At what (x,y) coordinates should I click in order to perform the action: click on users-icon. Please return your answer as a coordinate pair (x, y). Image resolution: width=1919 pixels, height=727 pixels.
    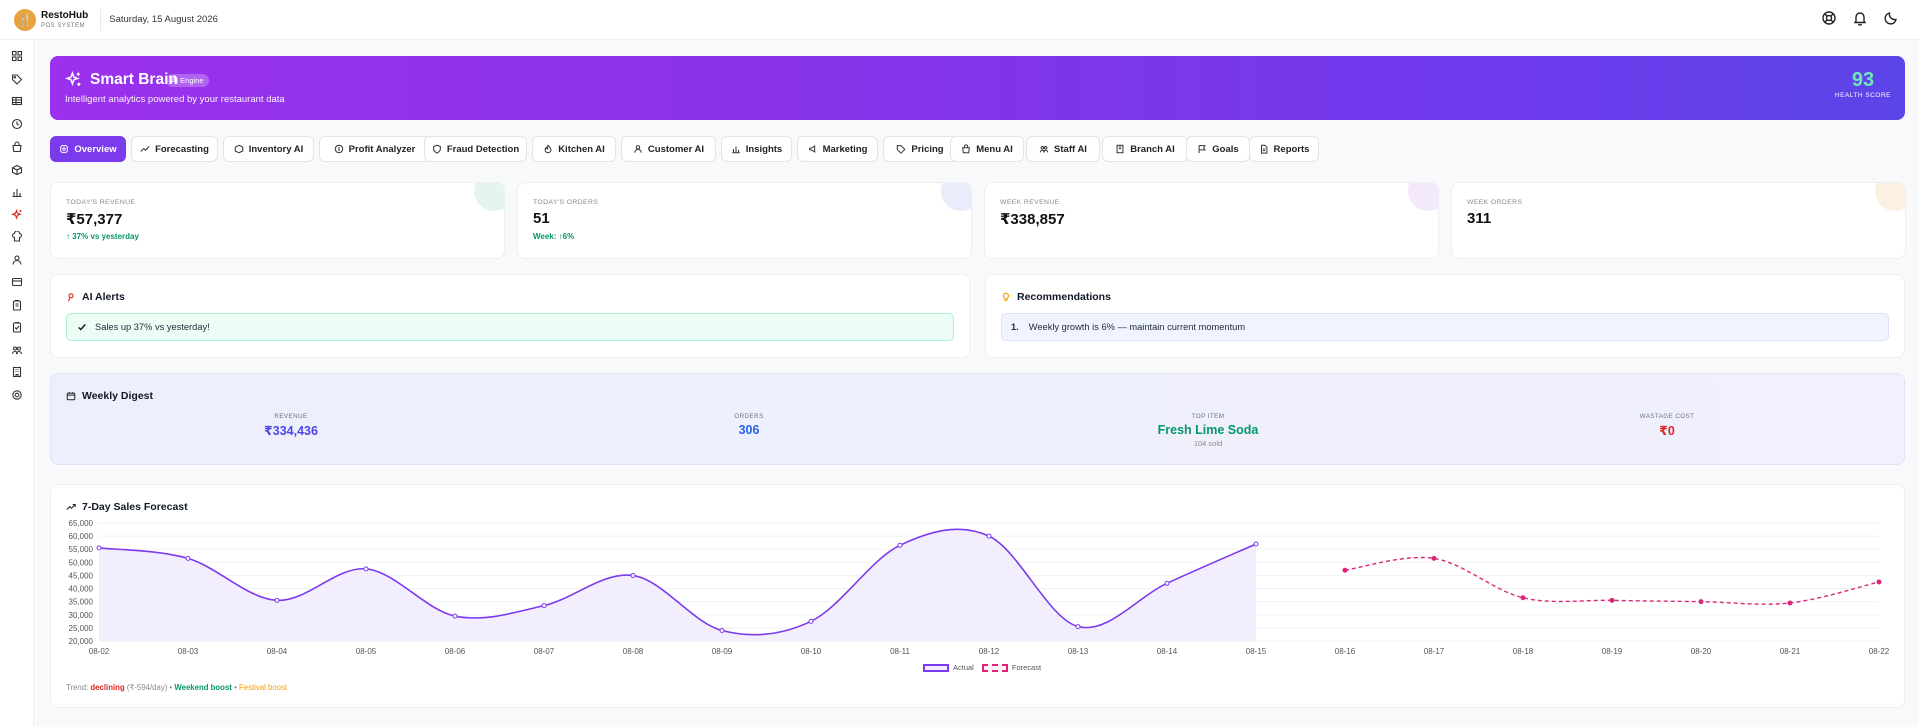
    Looking at the image, I should click on (17, 260).